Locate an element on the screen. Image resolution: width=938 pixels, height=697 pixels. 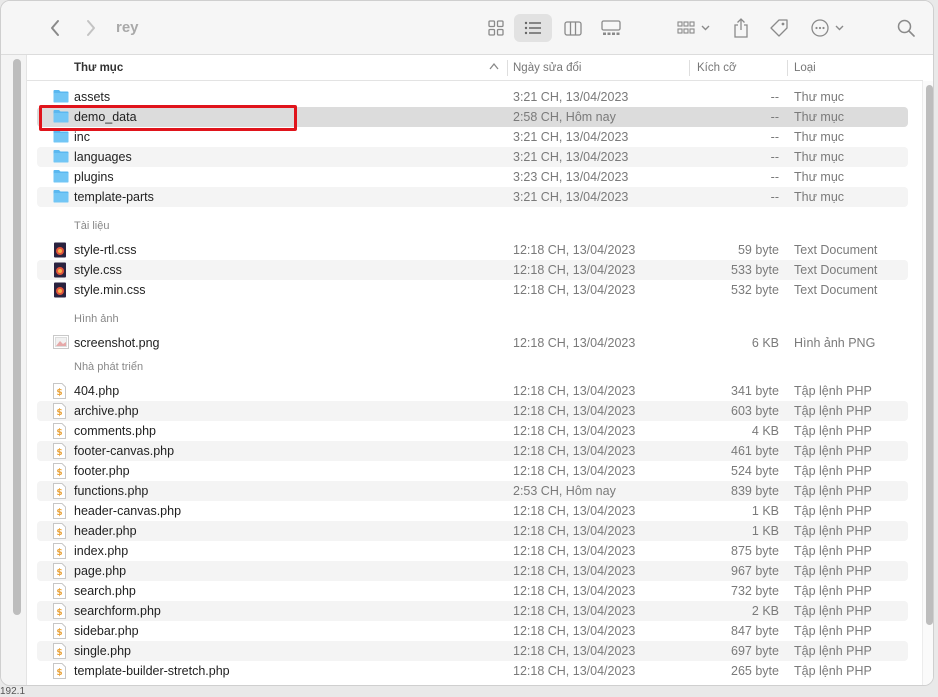
item-size: 697 byte is located at coordinates (755, 651).